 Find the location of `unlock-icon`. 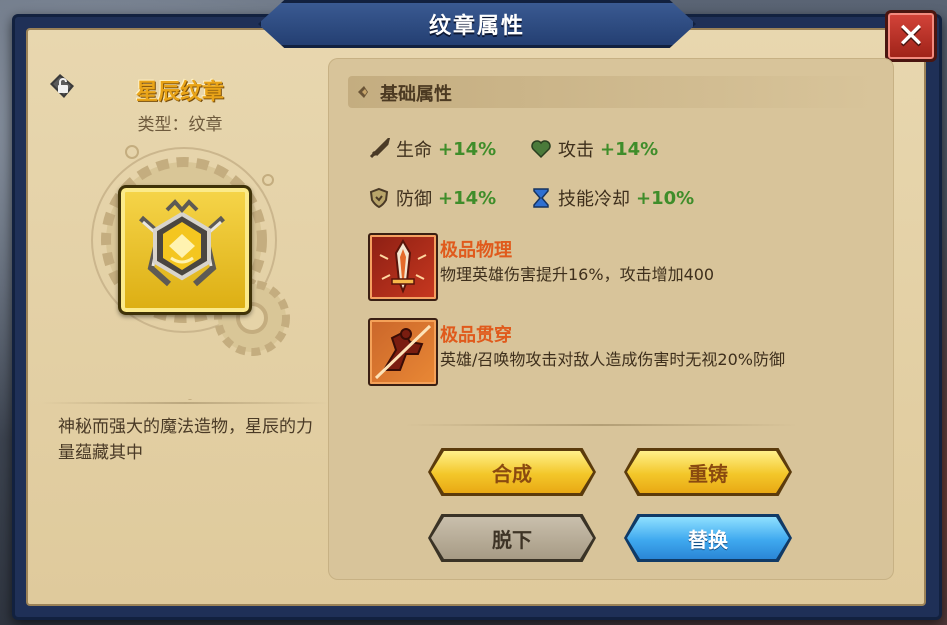

unlock-icon is located at coordinates (61, 87).